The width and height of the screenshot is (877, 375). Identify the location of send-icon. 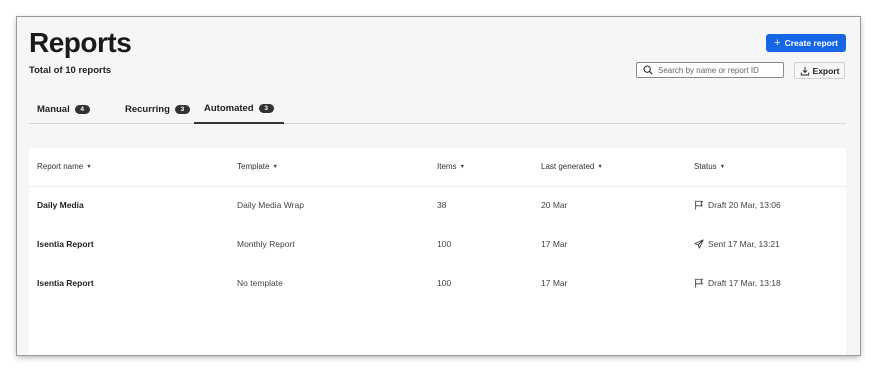
(699, 244).